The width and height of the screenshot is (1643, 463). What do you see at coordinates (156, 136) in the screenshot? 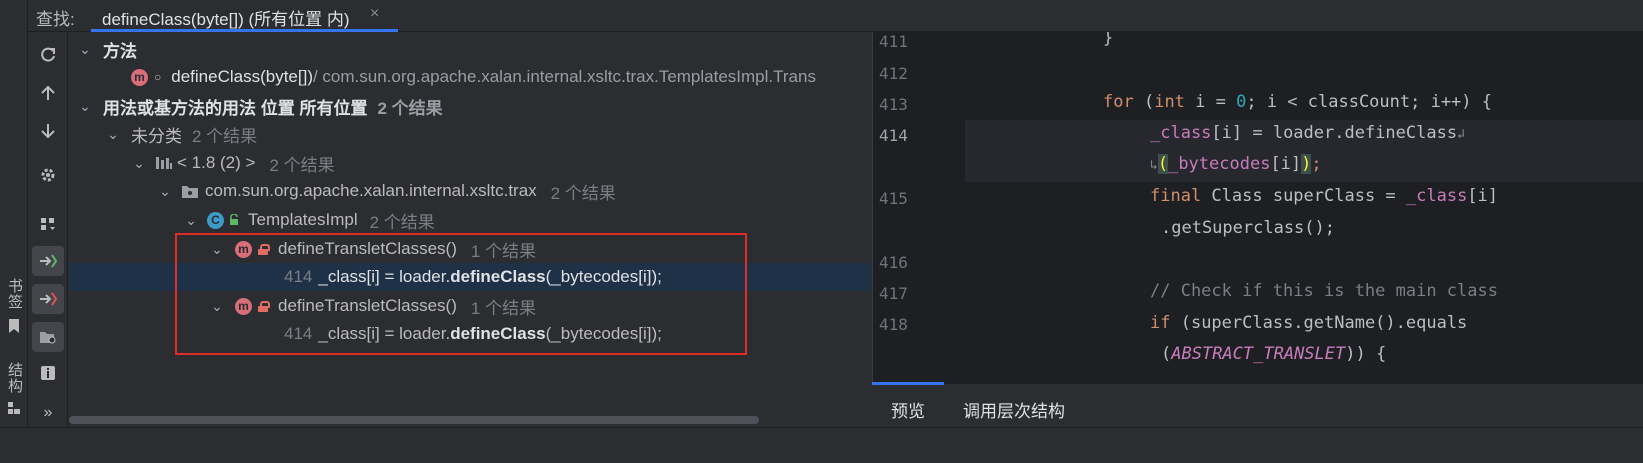
I see `unclassified-label: 未分类` at bounding box center [156, 136].